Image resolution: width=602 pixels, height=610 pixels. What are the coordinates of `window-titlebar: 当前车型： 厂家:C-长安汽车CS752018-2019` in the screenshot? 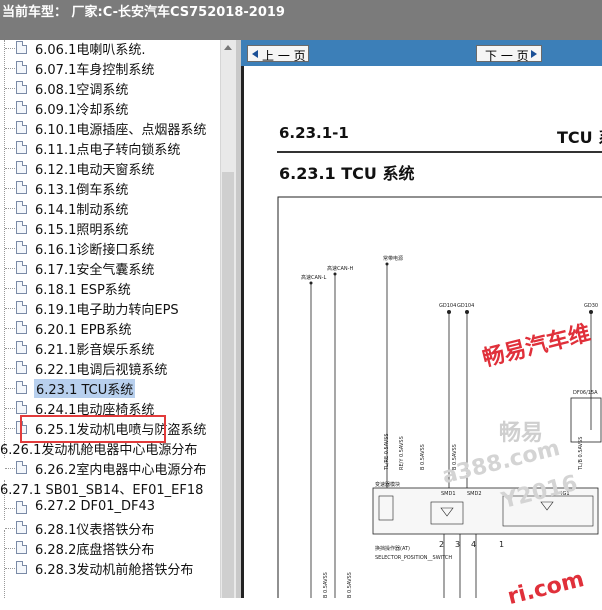 It's located at (301, 20).